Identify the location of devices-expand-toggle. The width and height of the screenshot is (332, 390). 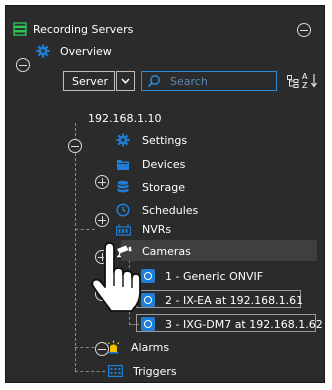
(102, 220).